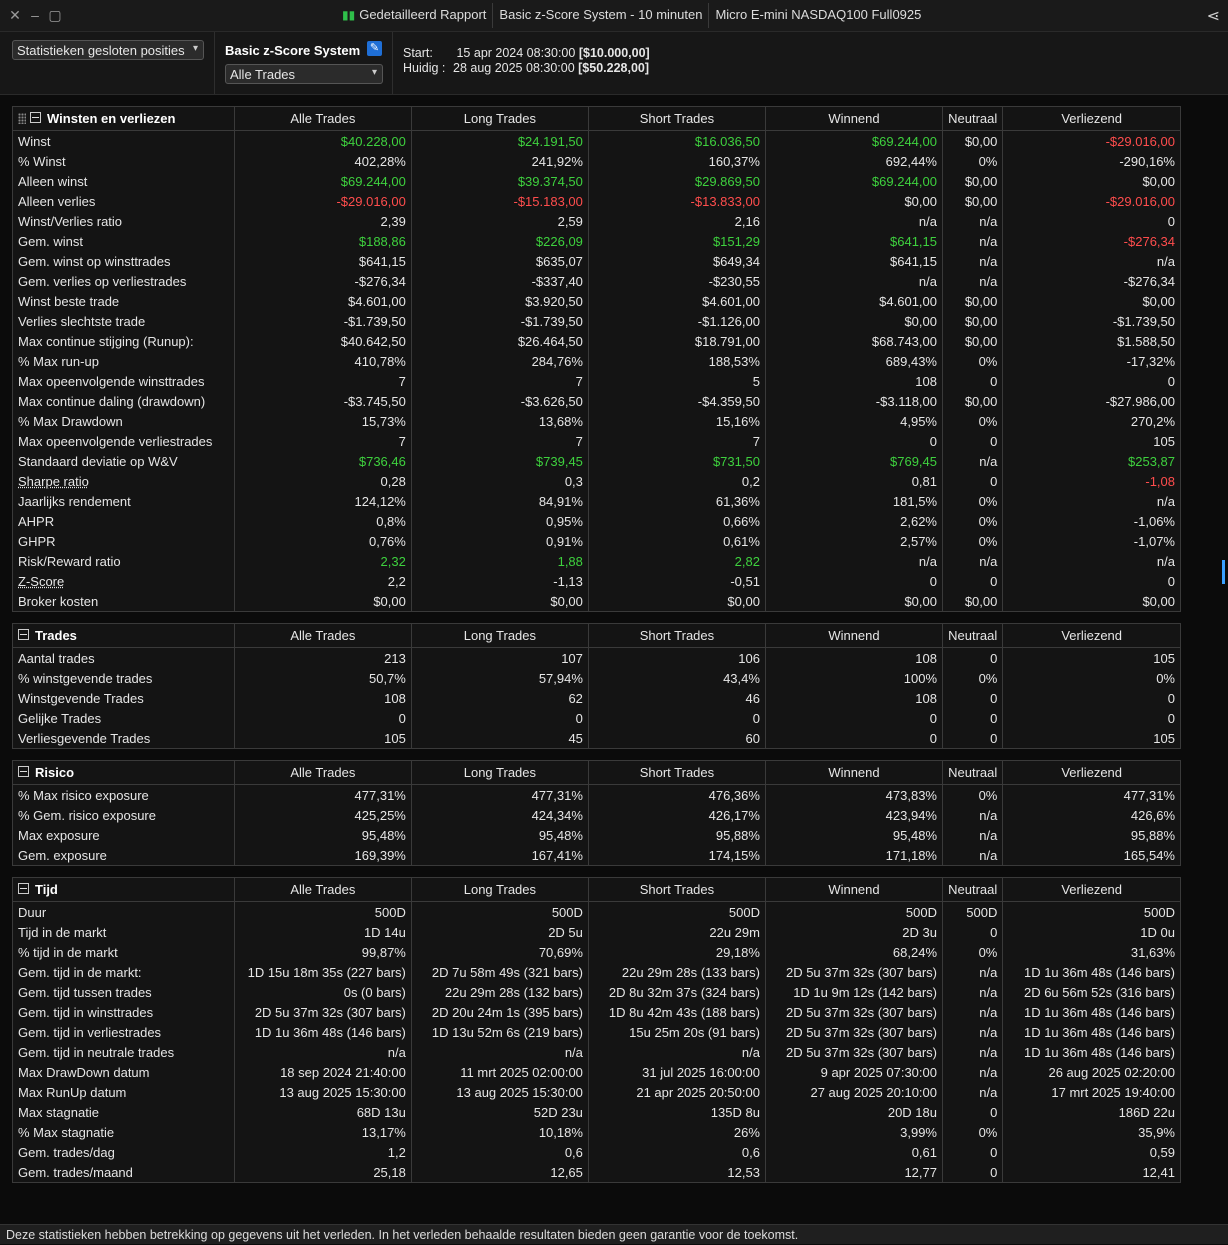 The image size is (1228, 1245). What do you see at coordinates (854, 140) in the screenshot?
I see `table-cell: $69.244,00` at bounding box center [854, 140].